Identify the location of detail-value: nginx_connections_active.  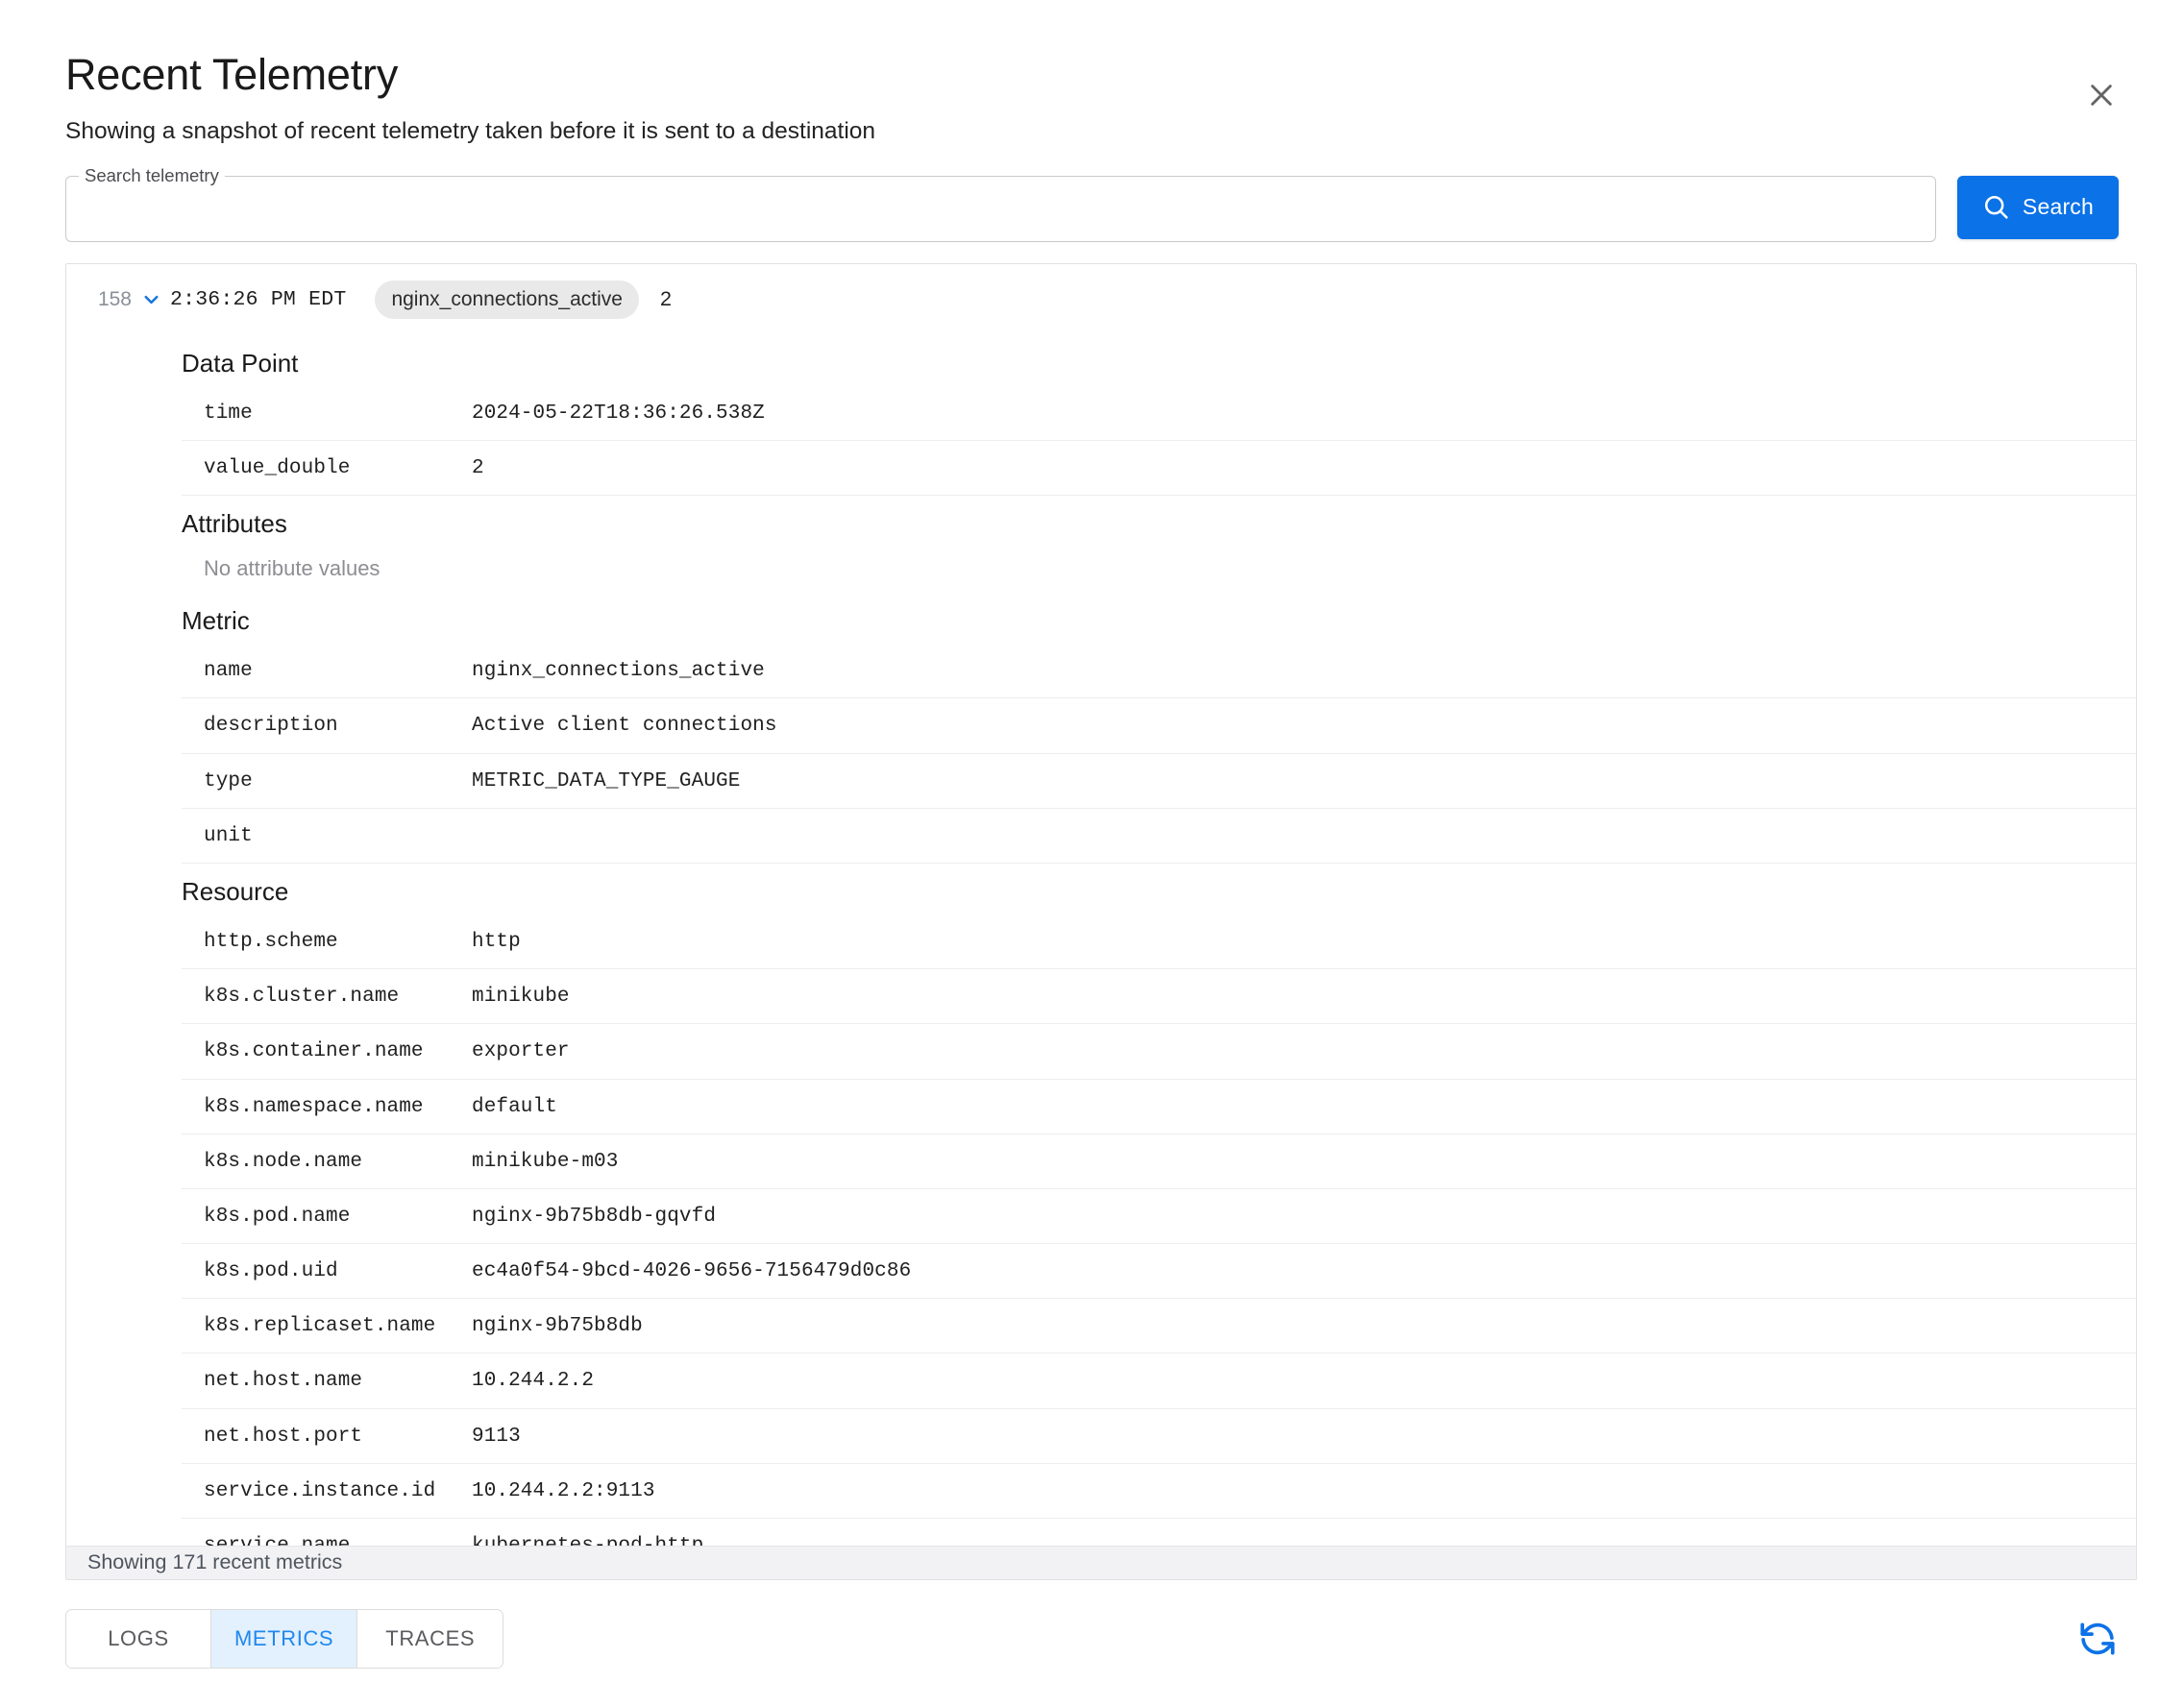
(619, 671).